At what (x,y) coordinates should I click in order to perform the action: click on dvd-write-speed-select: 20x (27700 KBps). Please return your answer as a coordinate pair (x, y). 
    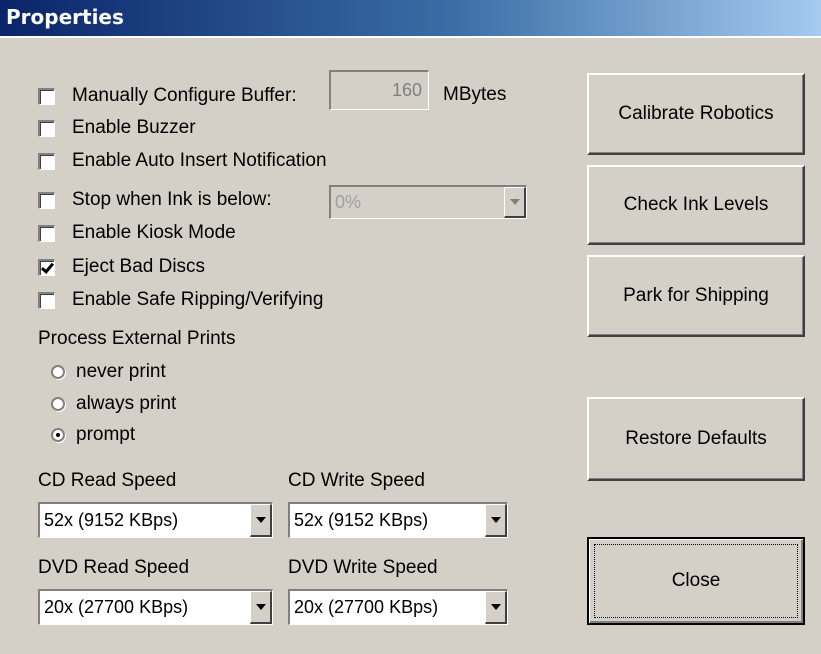
    Looking at the image, I should click on (398, 607).